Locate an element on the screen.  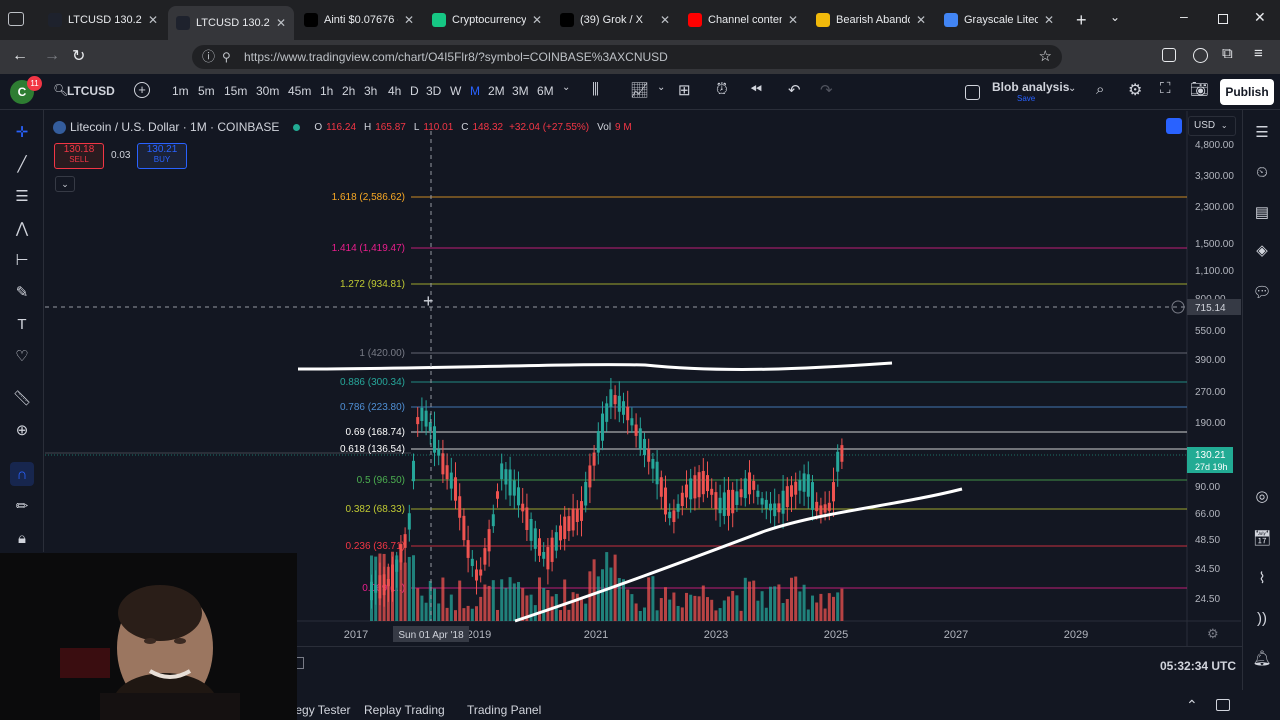
lock-pen-icon: ✏︎ is located at coordinates (22, 506).